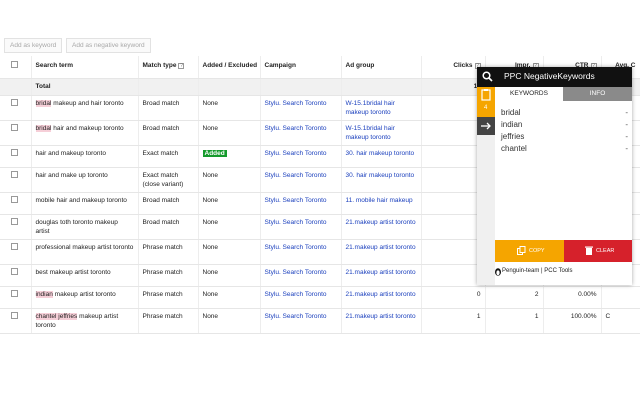 This screenshot has width=640, height=400. I want to click on col-clicks: Clicks?, so click(453, 67).